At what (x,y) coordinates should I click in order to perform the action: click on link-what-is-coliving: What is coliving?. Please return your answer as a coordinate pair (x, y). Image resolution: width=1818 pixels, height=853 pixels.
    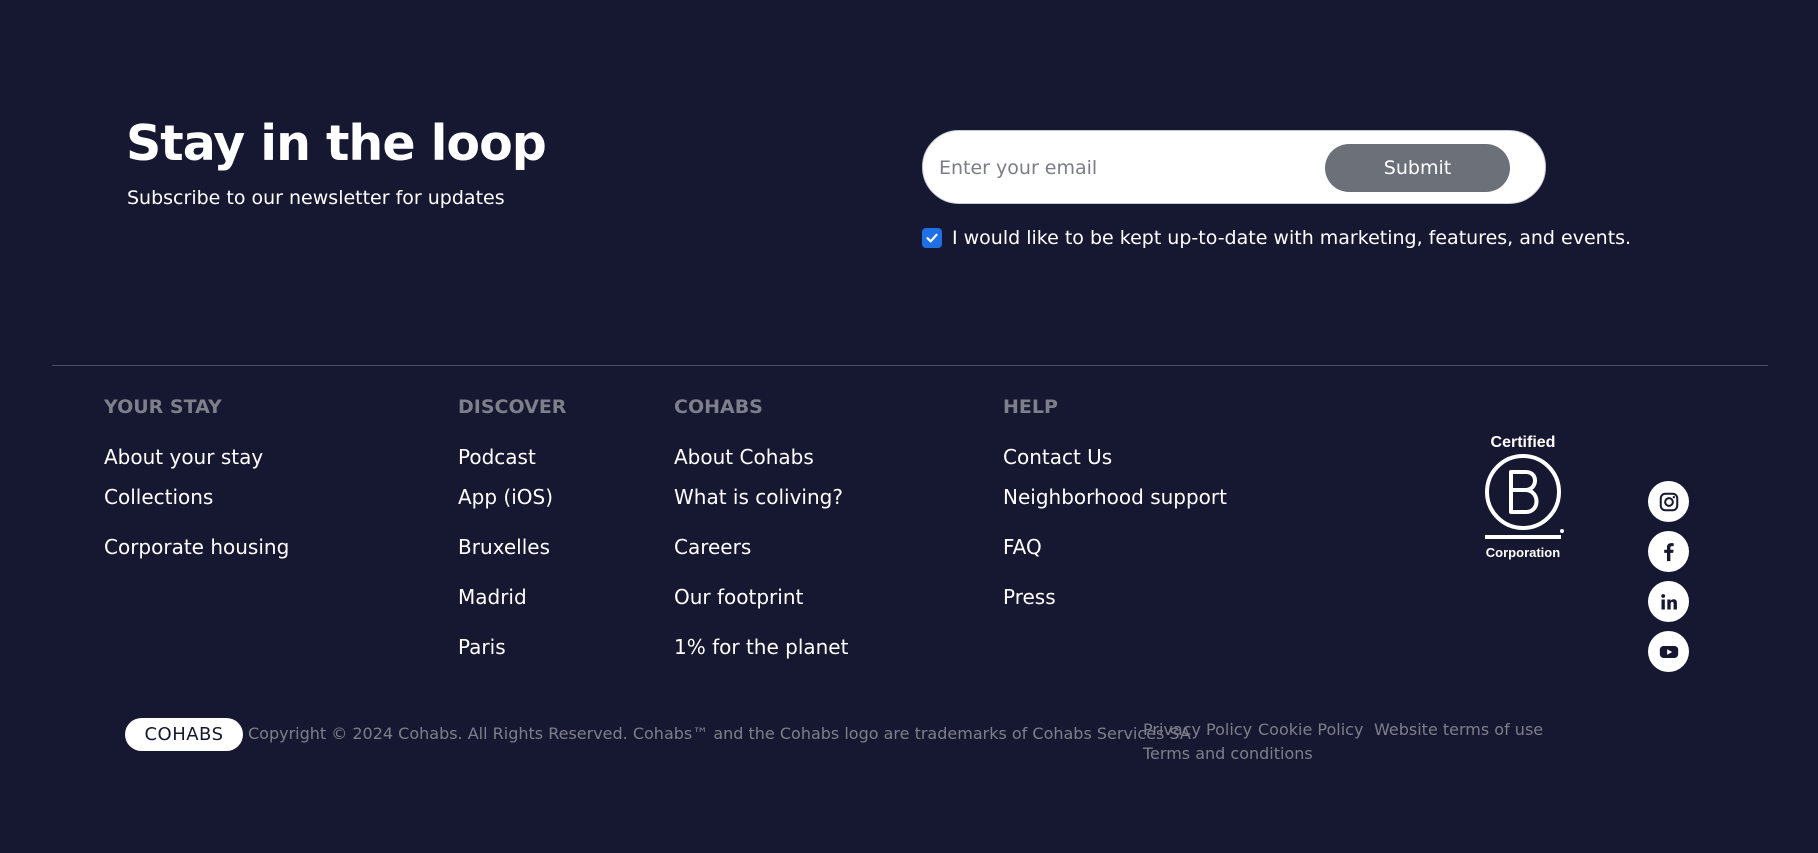
    Looking at the image, I should click on (758, 497).